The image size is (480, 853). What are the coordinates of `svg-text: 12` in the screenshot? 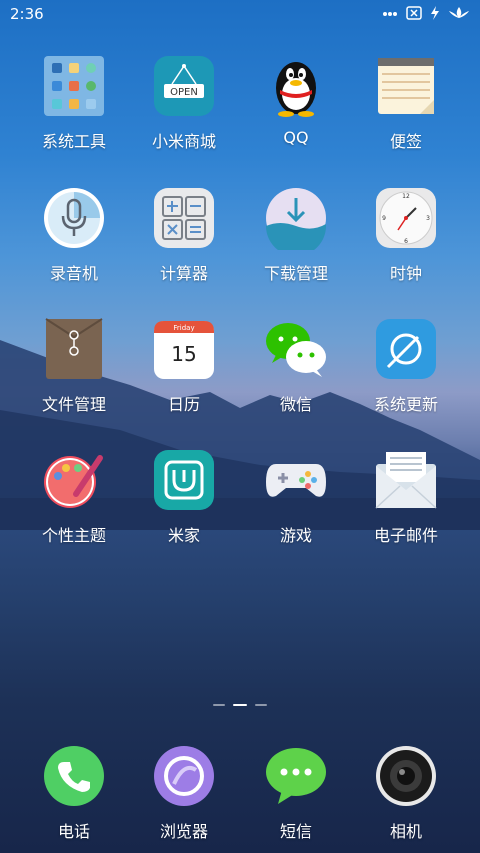 It's located at (406, 196).